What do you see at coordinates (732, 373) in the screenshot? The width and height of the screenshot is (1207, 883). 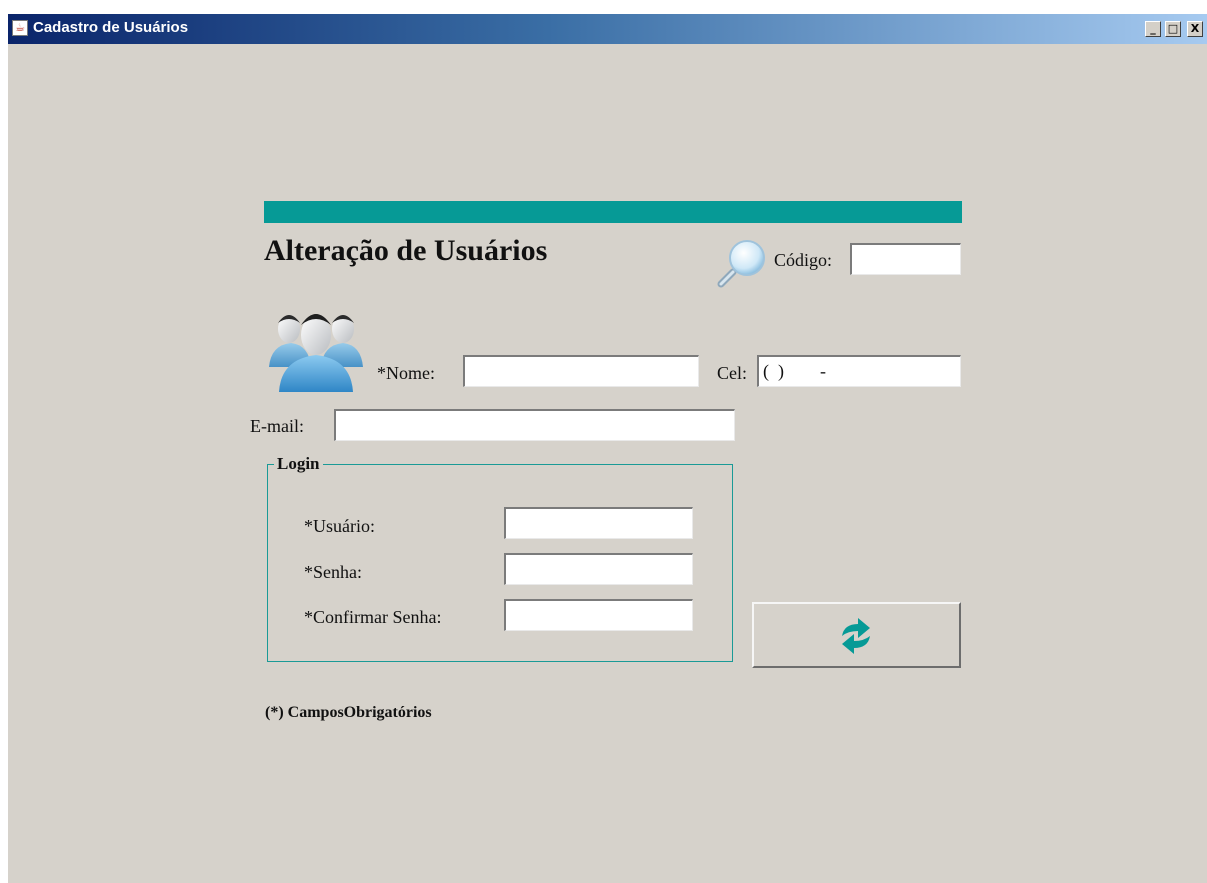 I see `cel-label: Cel:` at bounding box center [732, 373].